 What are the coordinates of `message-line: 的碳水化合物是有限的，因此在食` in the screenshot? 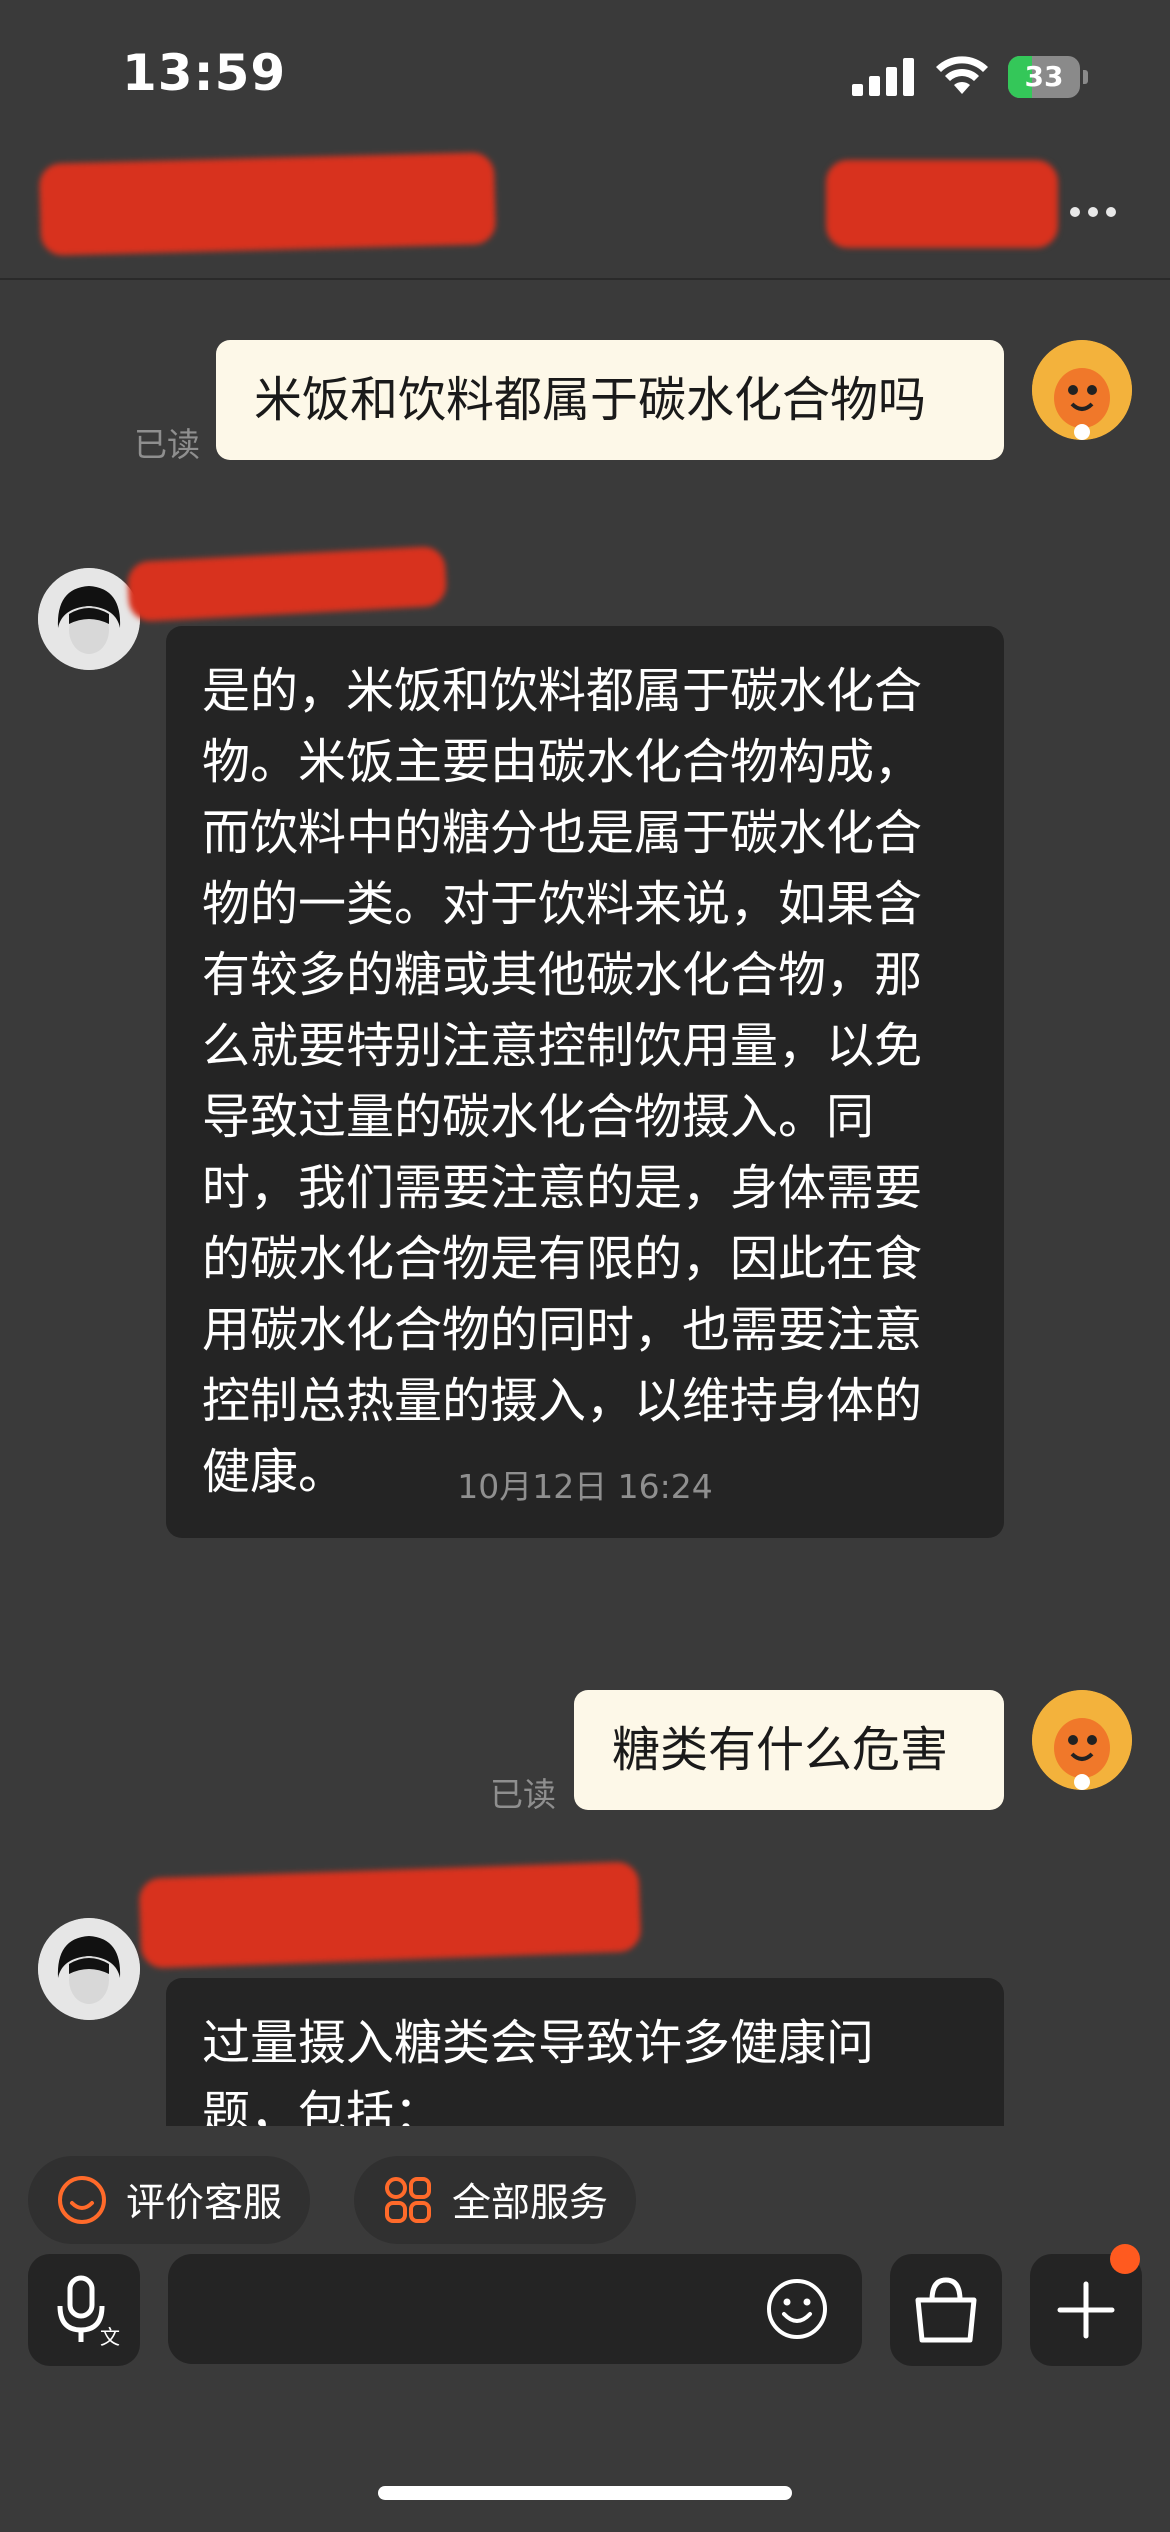 It's located at (562, 1259).